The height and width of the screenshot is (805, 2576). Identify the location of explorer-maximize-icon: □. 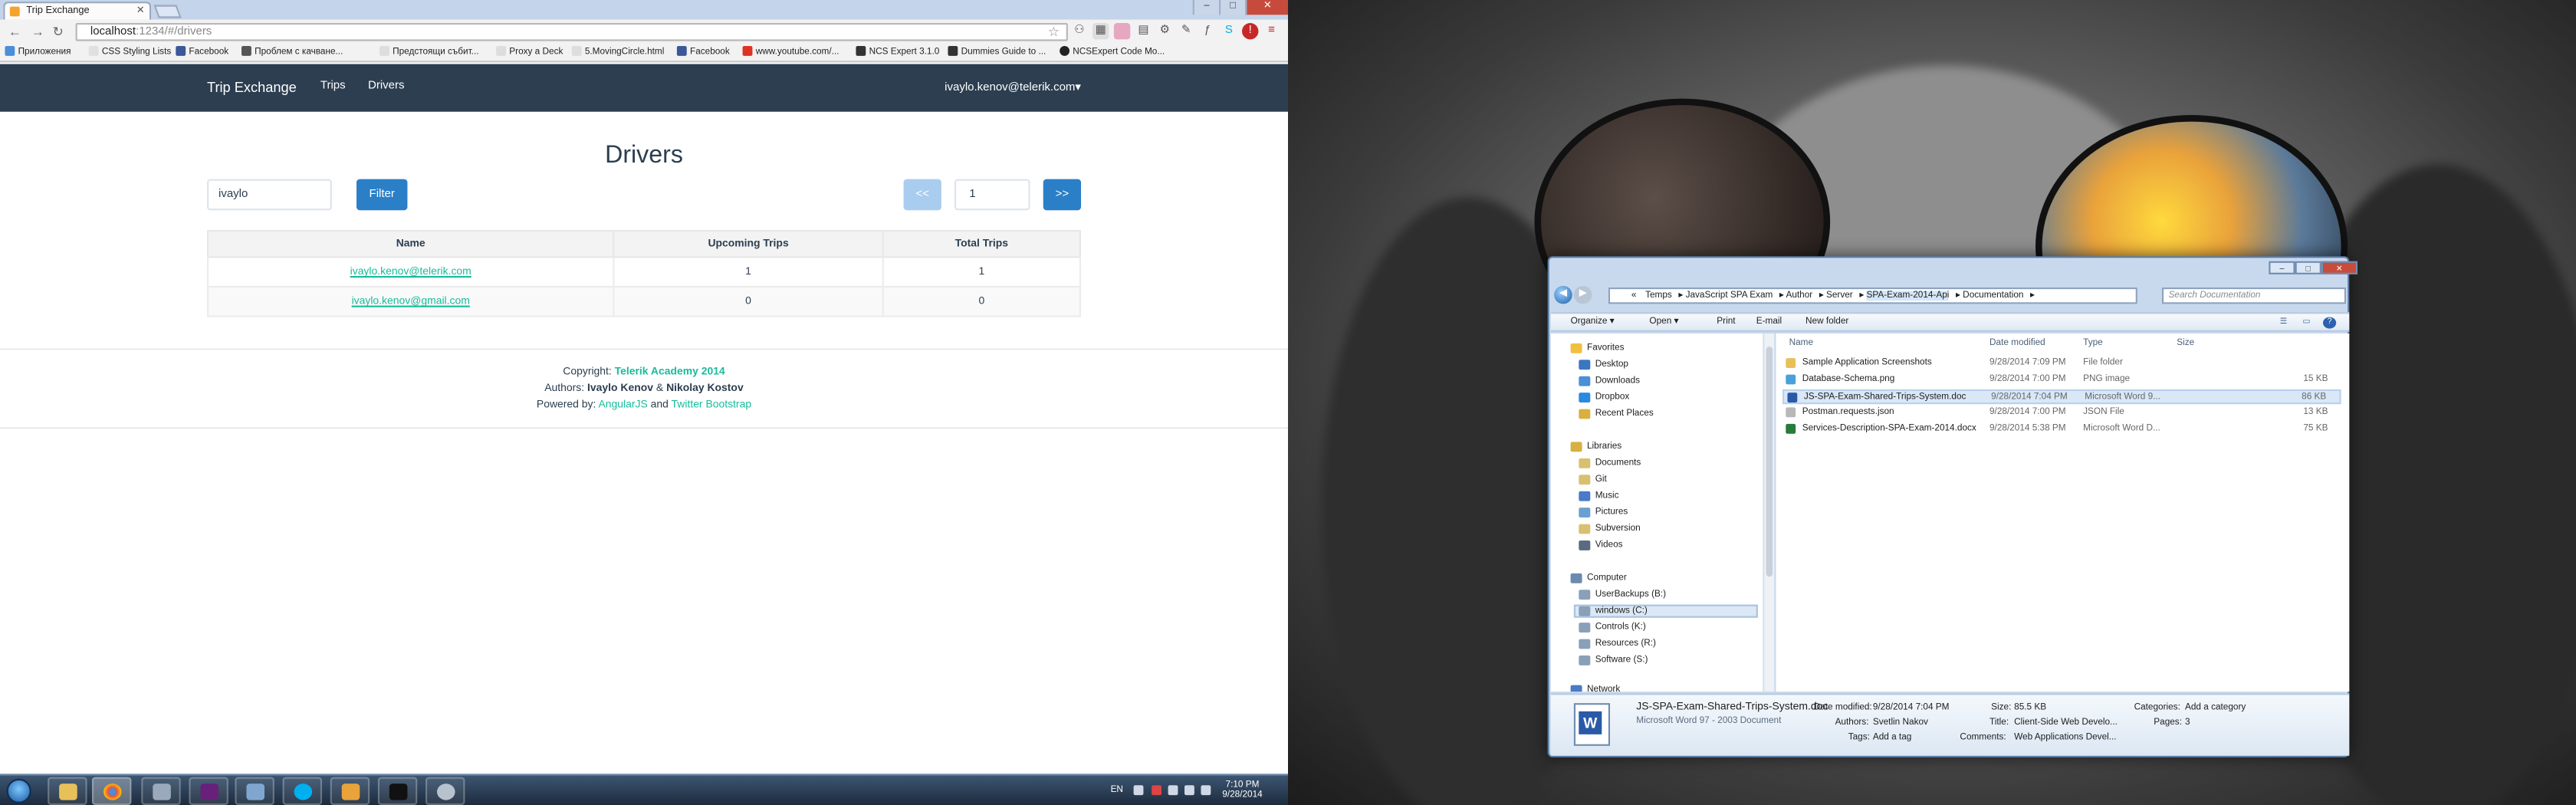
(2308, 267).